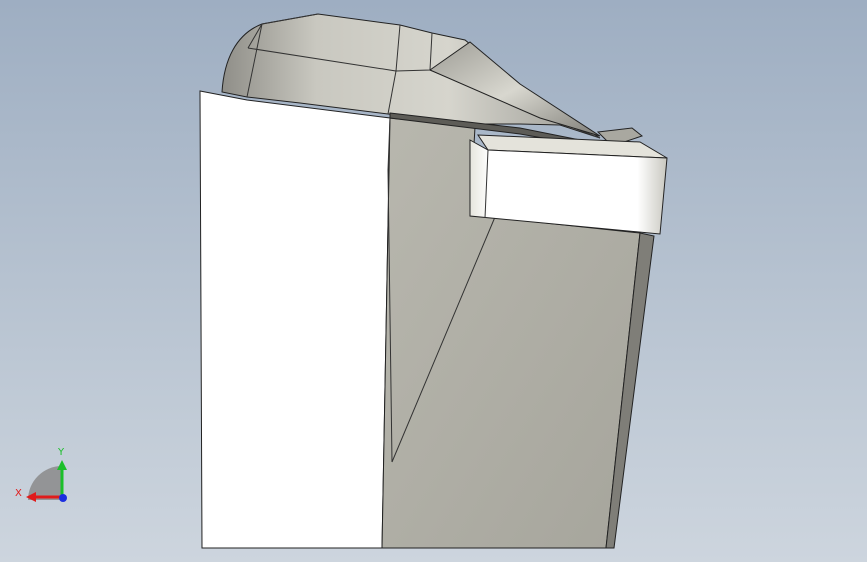 The height and width of the screenshot is (562, 867). What do you see at coordinates (41, 474) in the screenshot?
I see `axis-triad: X Y` at bounding box center [41, 474].